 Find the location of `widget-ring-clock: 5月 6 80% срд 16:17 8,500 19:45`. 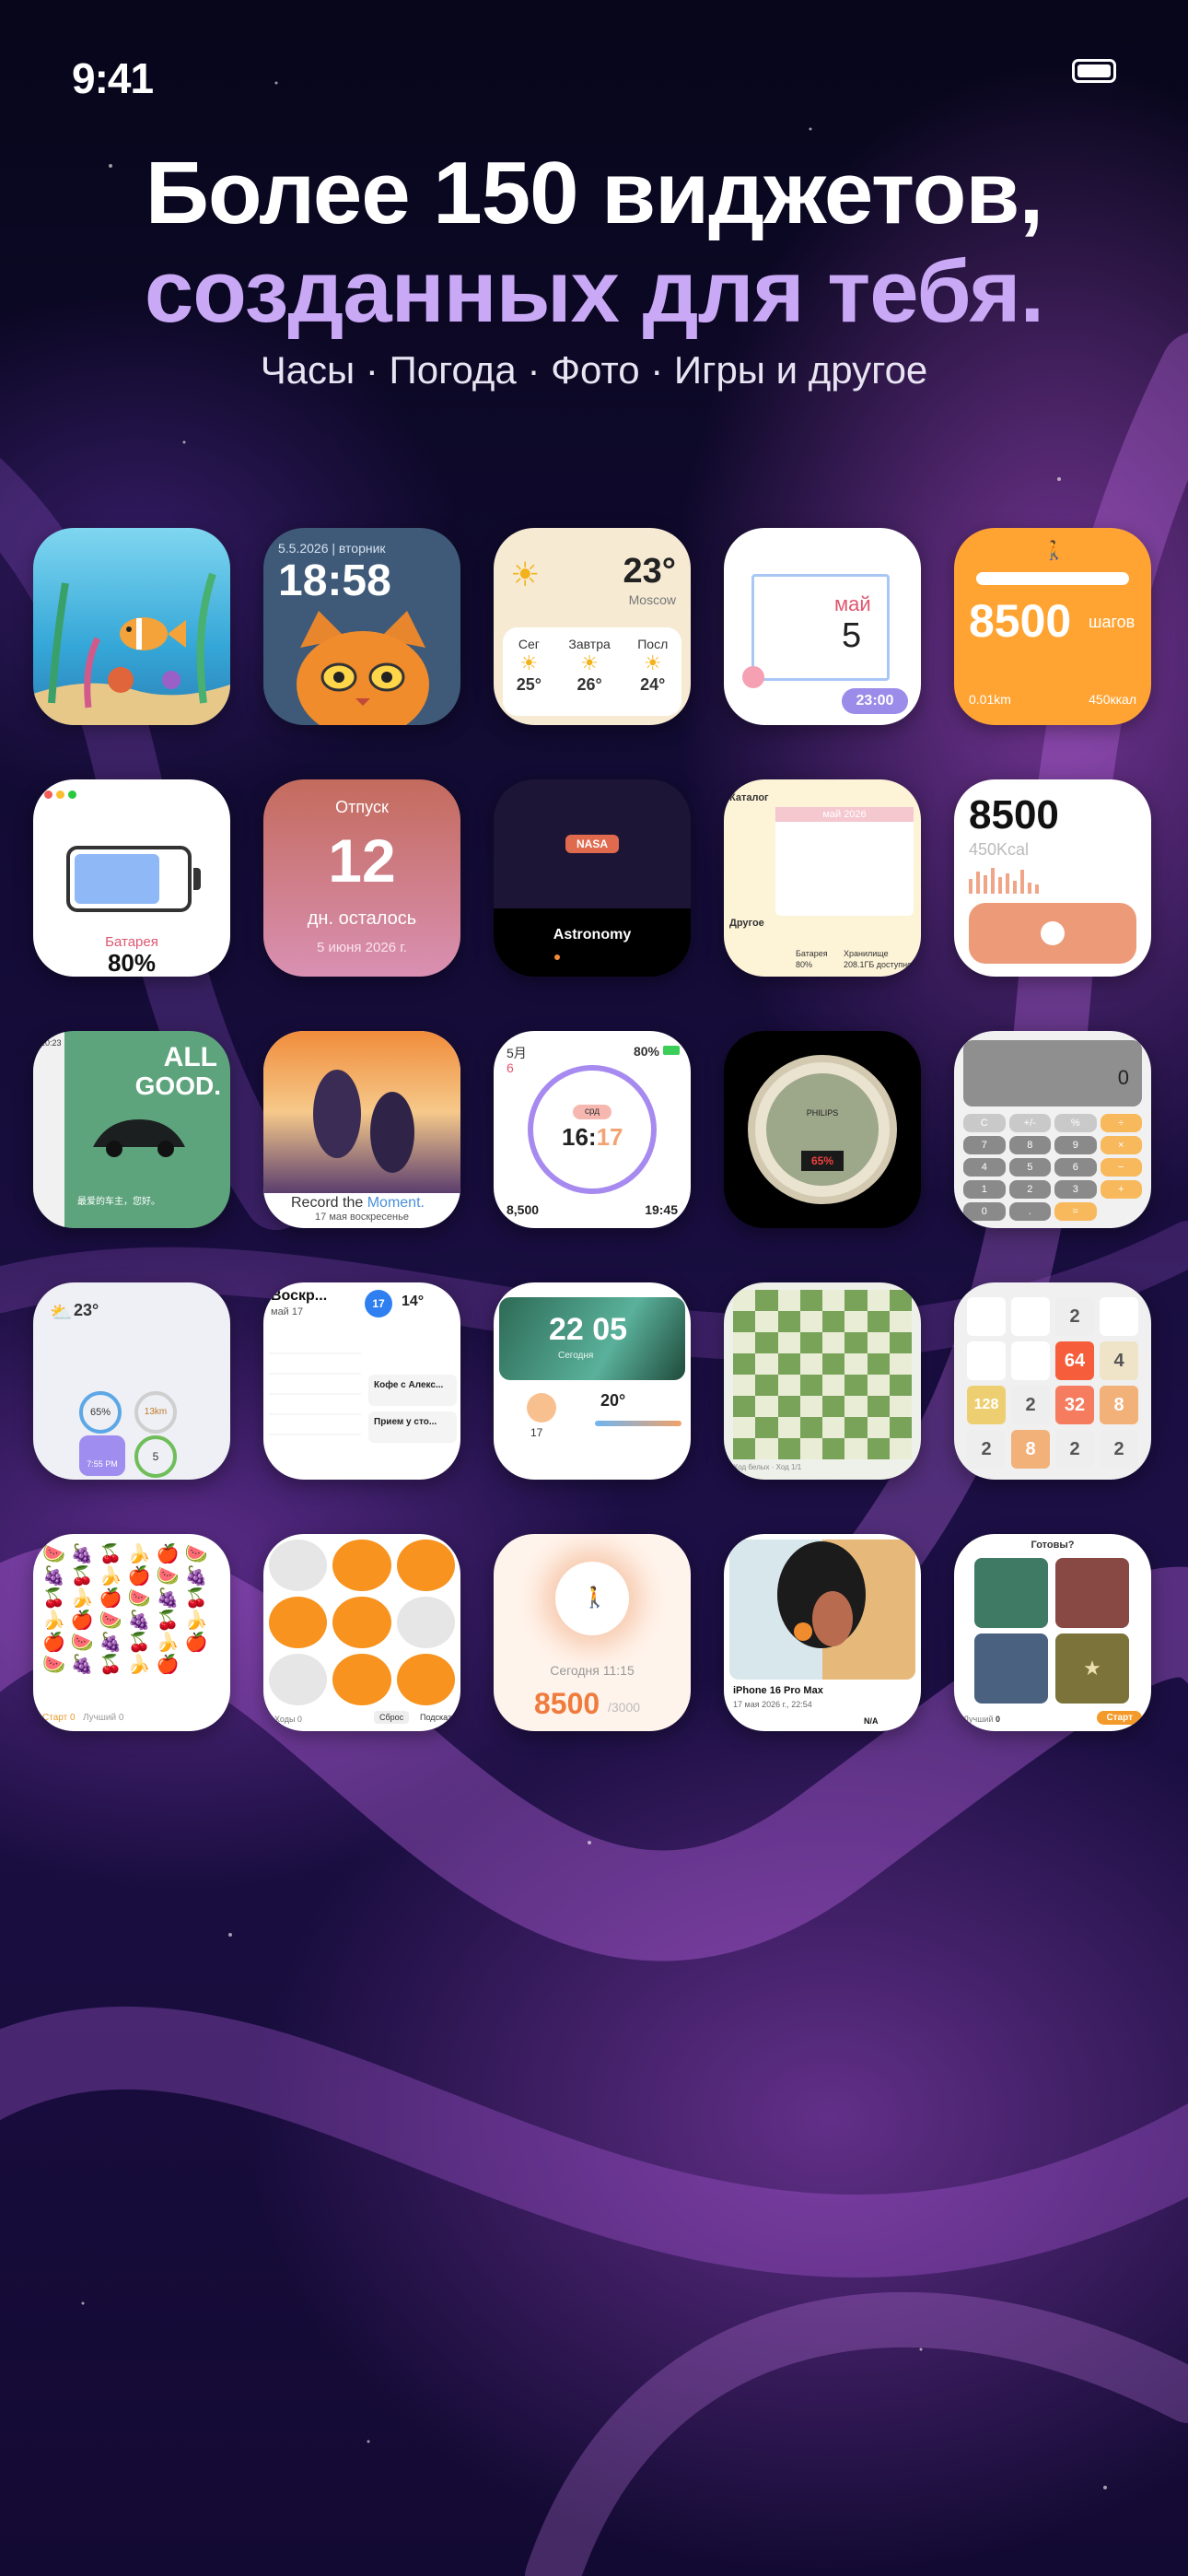

widget-ring-clock: 5月 6 80% срд 16:17 8,500 19:45 is located at coordinates (592, 1129).